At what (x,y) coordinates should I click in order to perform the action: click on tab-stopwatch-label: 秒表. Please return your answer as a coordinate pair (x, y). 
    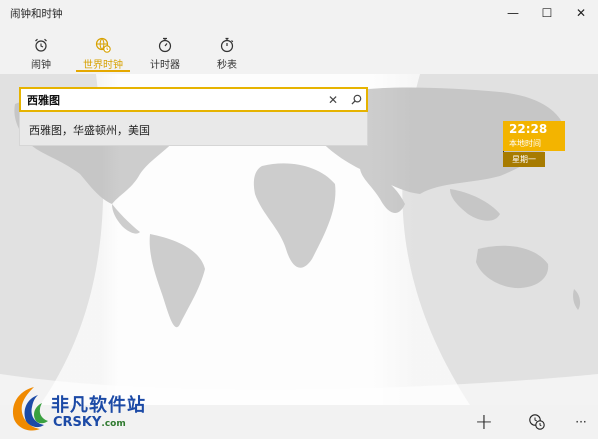
    Looking at the image, I should click on (227, 65).